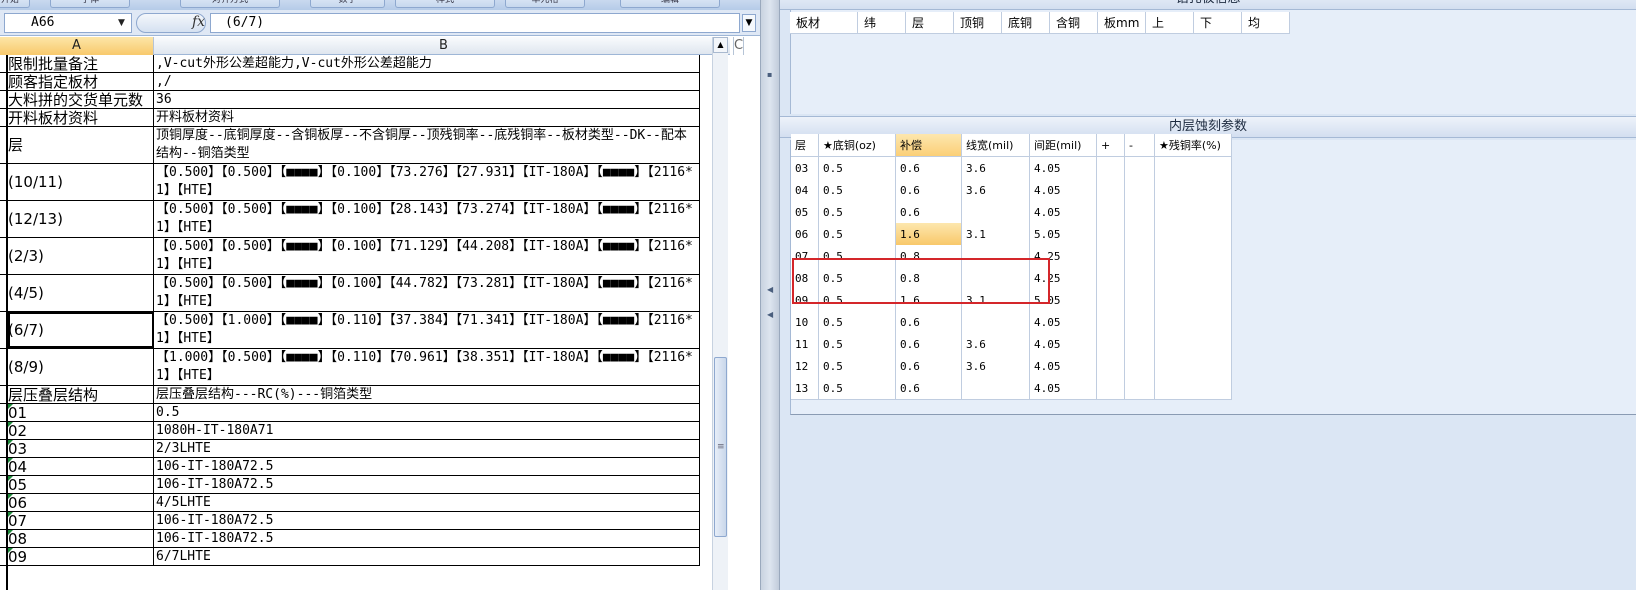 This screenshot has height=590, width=1636. What do you see at coordinates (805, 256) in the screenshot?
I see `layer-cell: 07` at bounding box center [805, 256].